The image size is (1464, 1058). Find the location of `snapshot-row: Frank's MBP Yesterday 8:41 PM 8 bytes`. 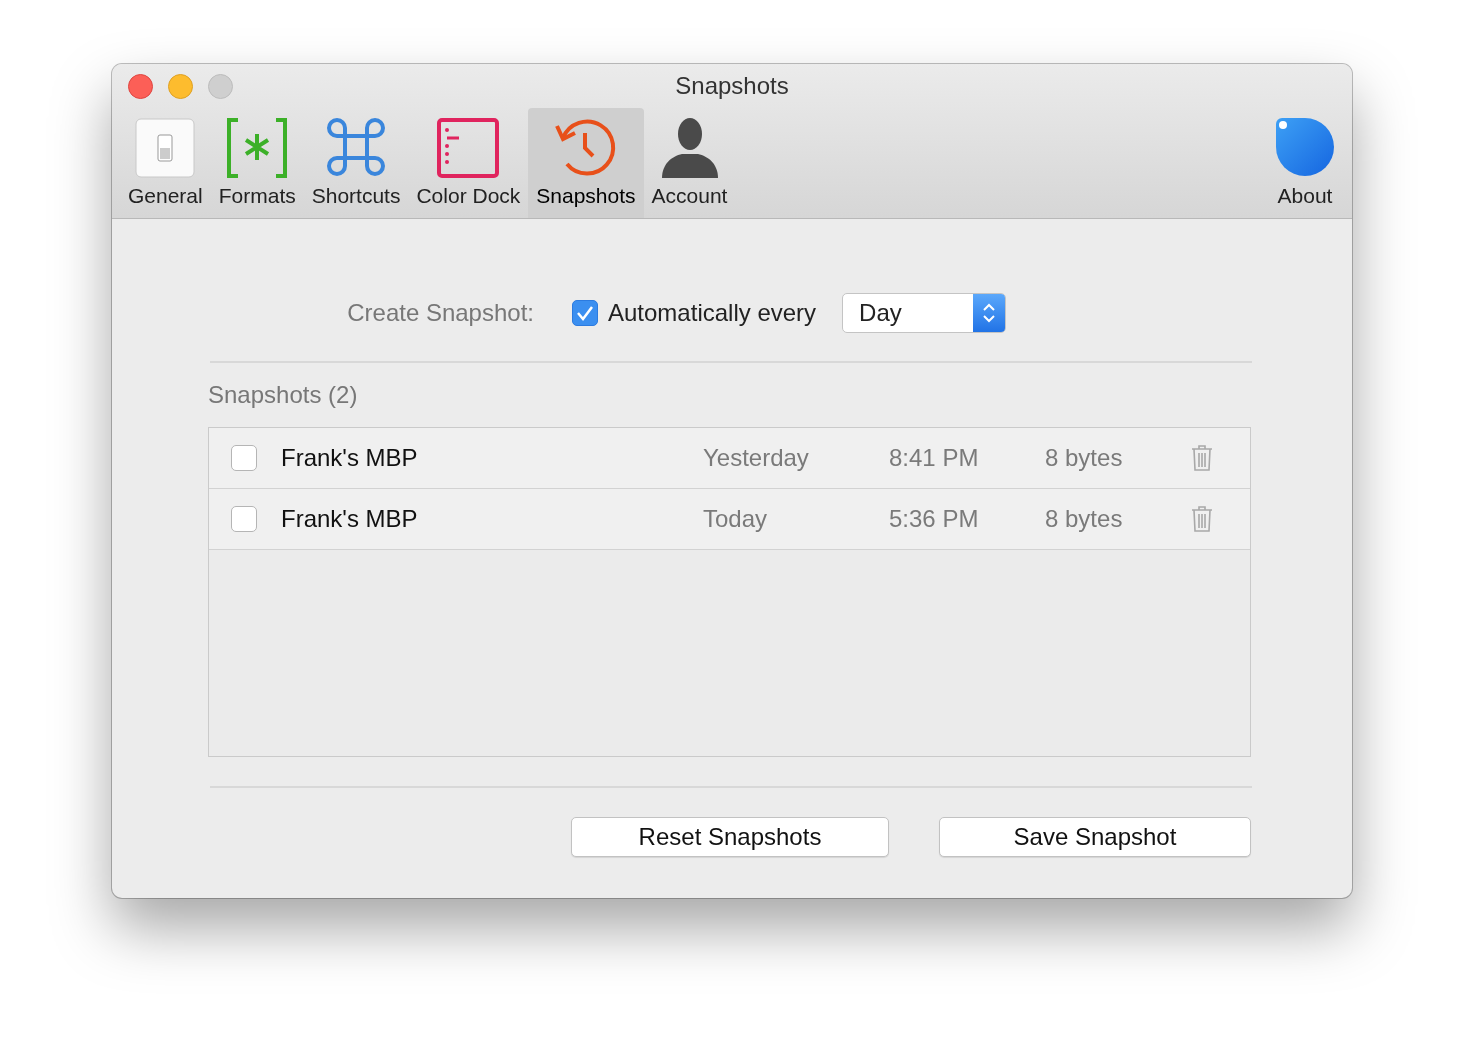

snapshot-row: Frank's MBP Yesterday 8:41 PM 8 bytes is located at coordinates (729, 458).